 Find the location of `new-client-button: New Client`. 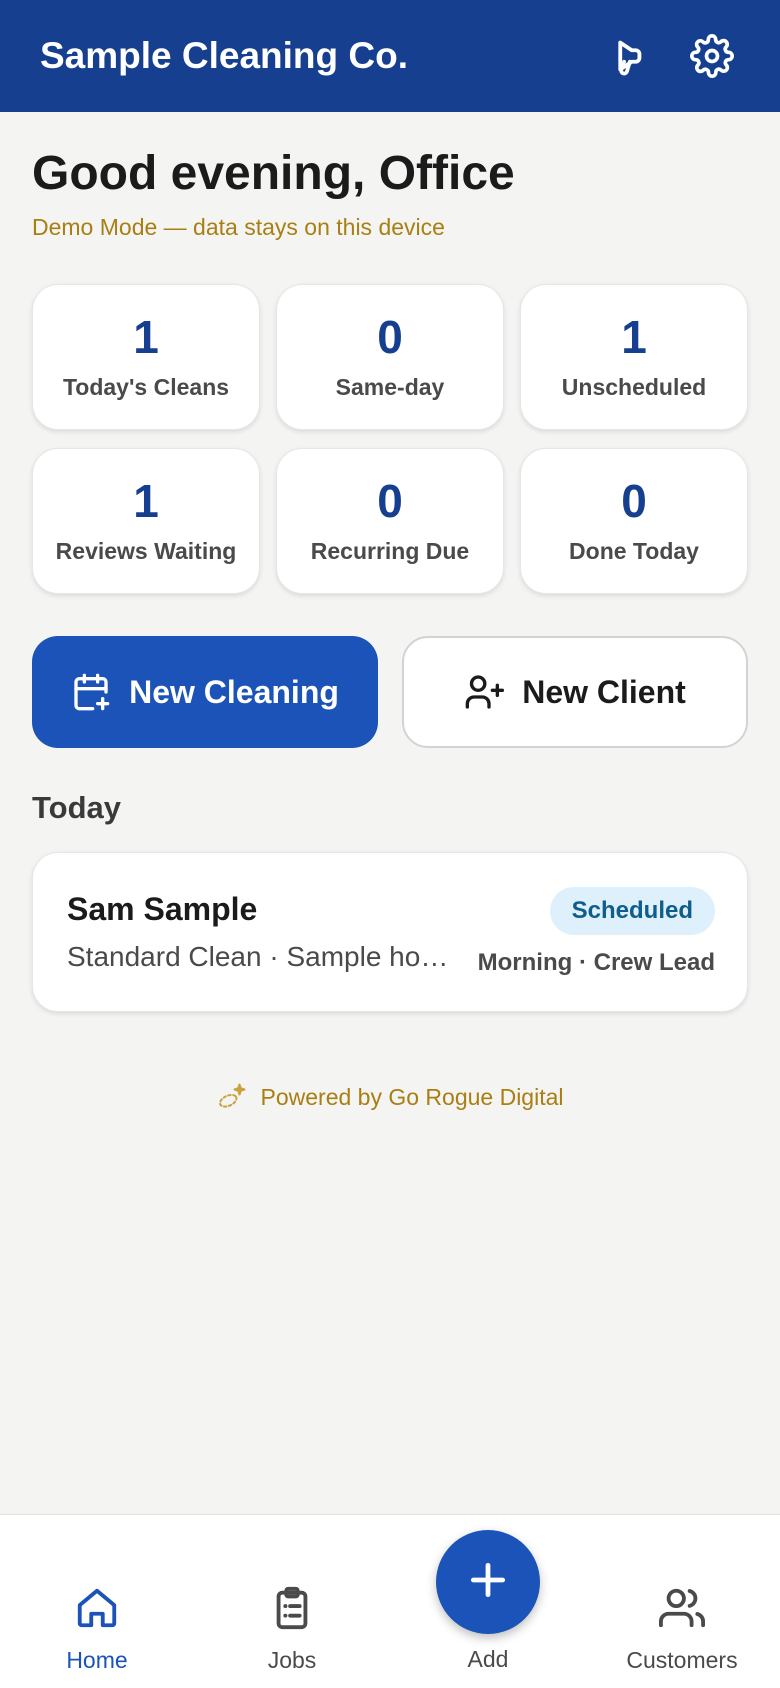

new-client-button: New Client is located at coordinates (575, 692).